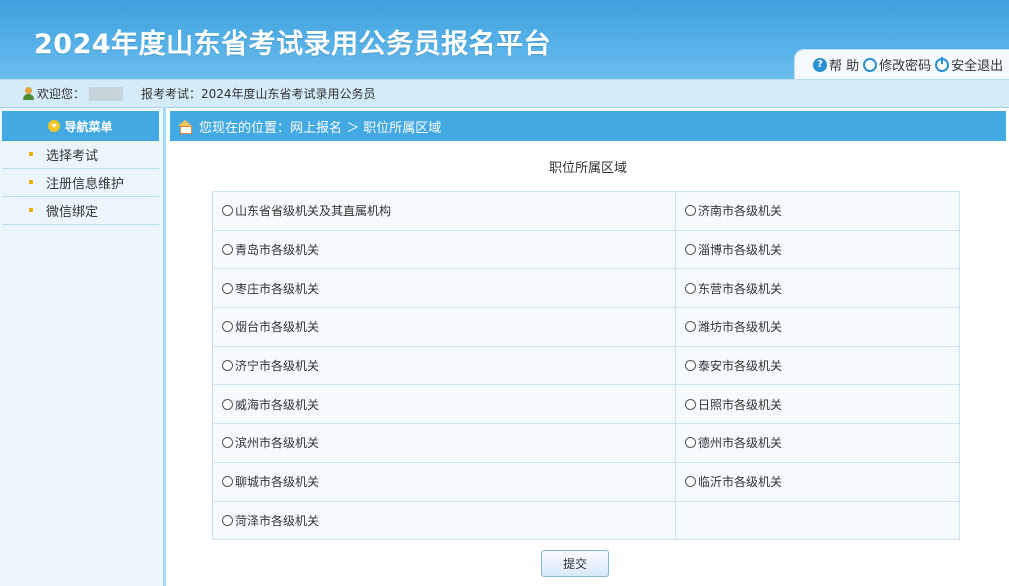 This screenshot has width=1009, height=586. What do you see at coordinates (586, 249) in the screenshot?
I see `table-row: 青岛市各级机关 淄博市各级机关` at bounding box center [586, 249].